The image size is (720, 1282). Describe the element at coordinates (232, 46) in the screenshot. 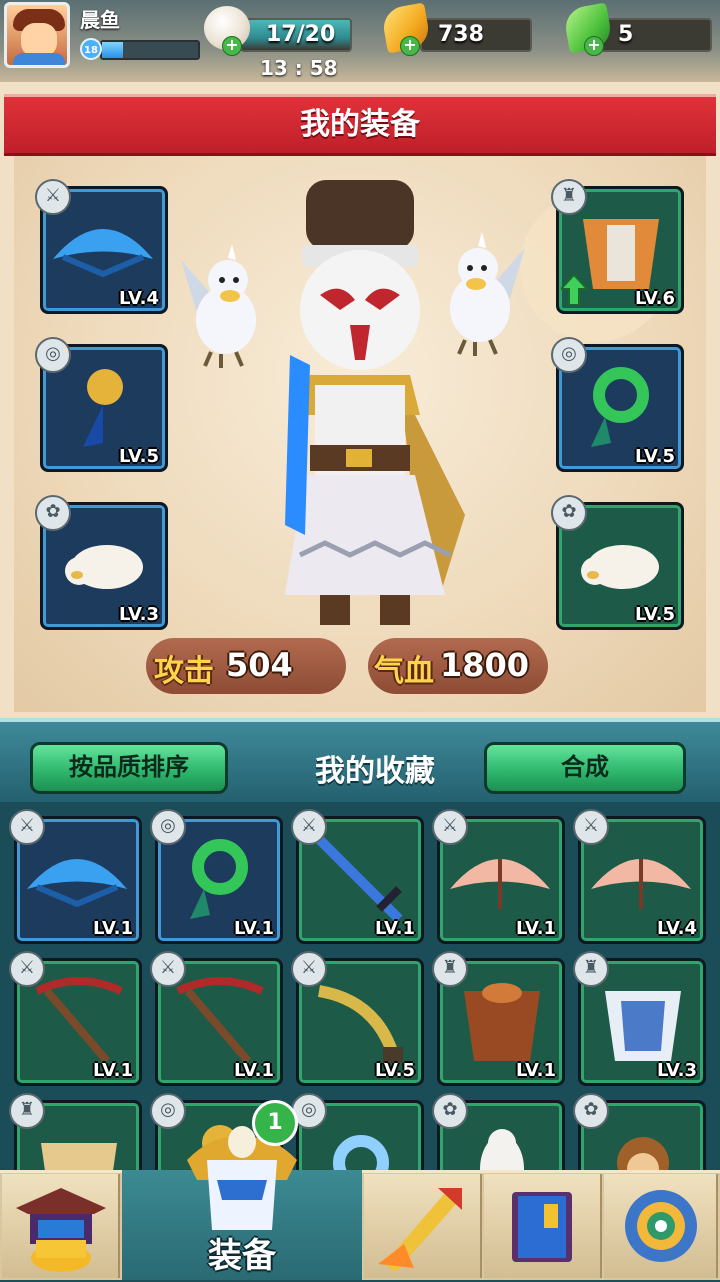

I see `add-stamina-button: +` at that location.